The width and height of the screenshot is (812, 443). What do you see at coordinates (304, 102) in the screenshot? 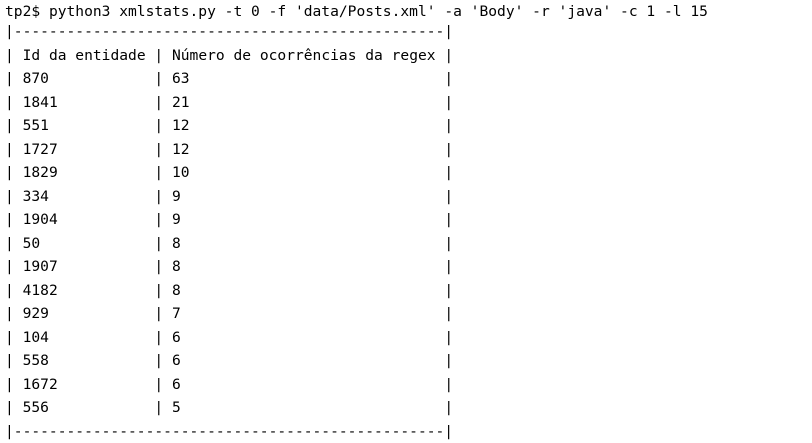
I see `table-cell: 21` at bounding box center [304, 102].